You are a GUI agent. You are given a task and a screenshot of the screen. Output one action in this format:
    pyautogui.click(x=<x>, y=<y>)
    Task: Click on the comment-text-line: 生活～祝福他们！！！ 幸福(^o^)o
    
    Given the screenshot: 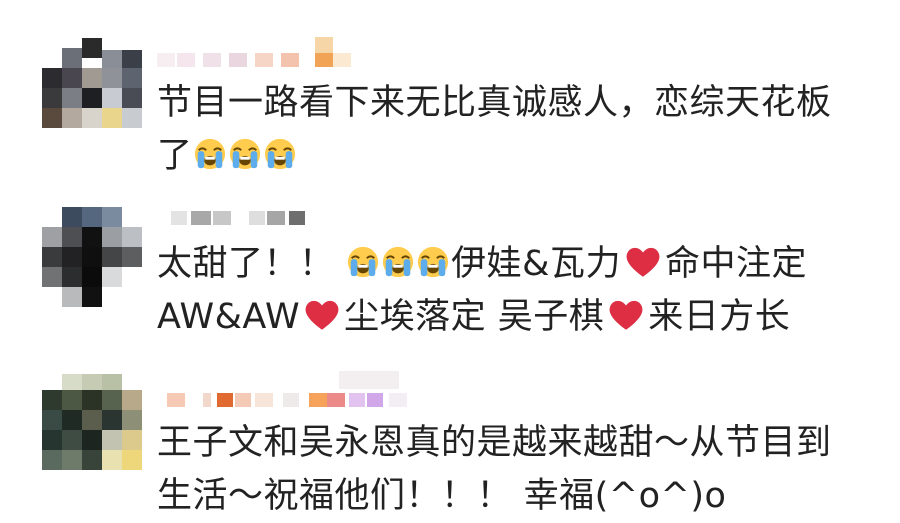 What is the action you would take?
    pyautogui.click(x=442, y=496)
    